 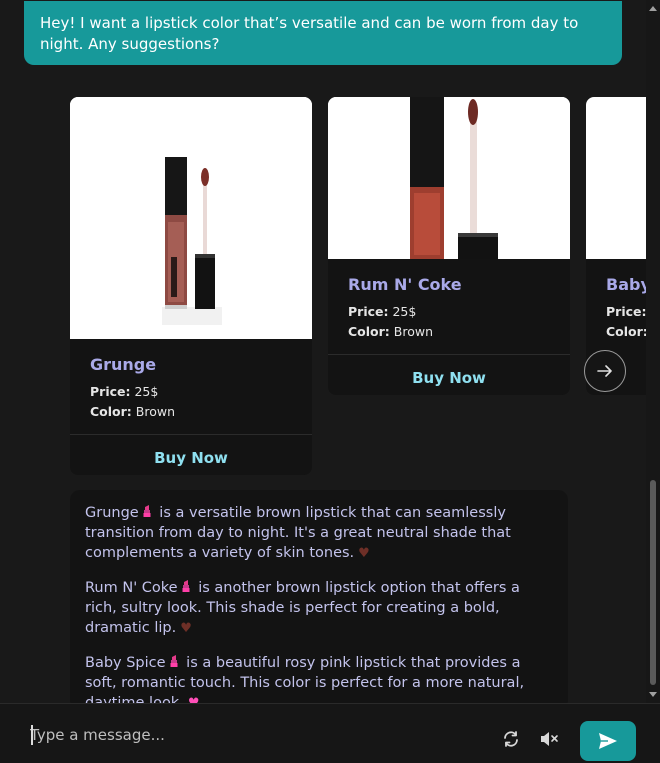 I want to click on send-icon, so click(x=608, y=741).